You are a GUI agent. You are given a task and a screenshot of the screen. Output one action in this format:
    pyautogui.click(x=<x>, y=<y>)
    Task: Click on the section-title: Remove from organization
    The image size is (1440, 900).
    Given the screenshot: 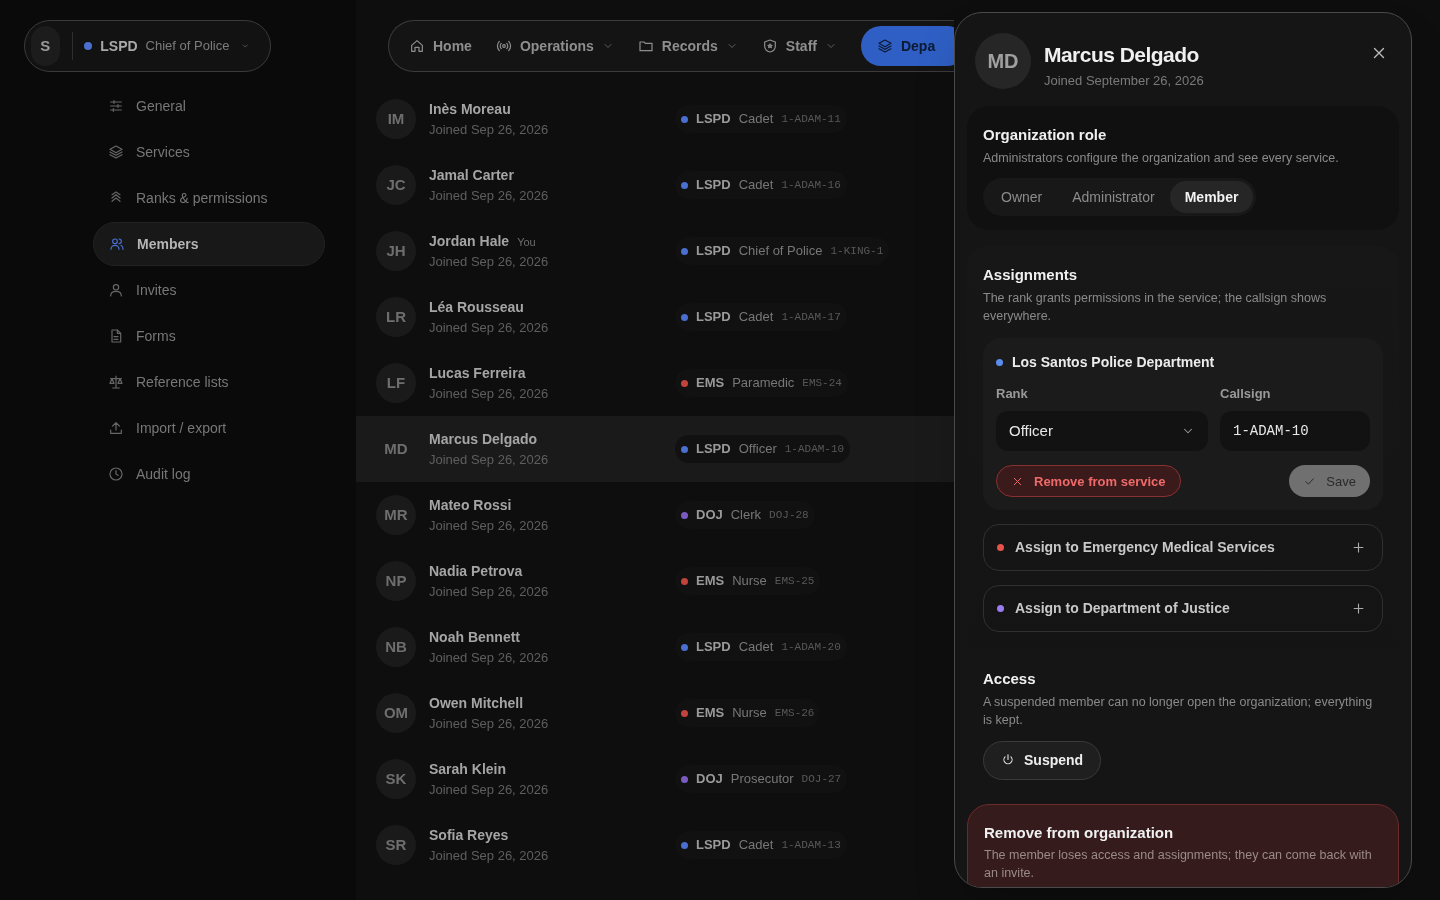 What is the action you would take?
    pyautogui.click(x=1079, y=832)
    